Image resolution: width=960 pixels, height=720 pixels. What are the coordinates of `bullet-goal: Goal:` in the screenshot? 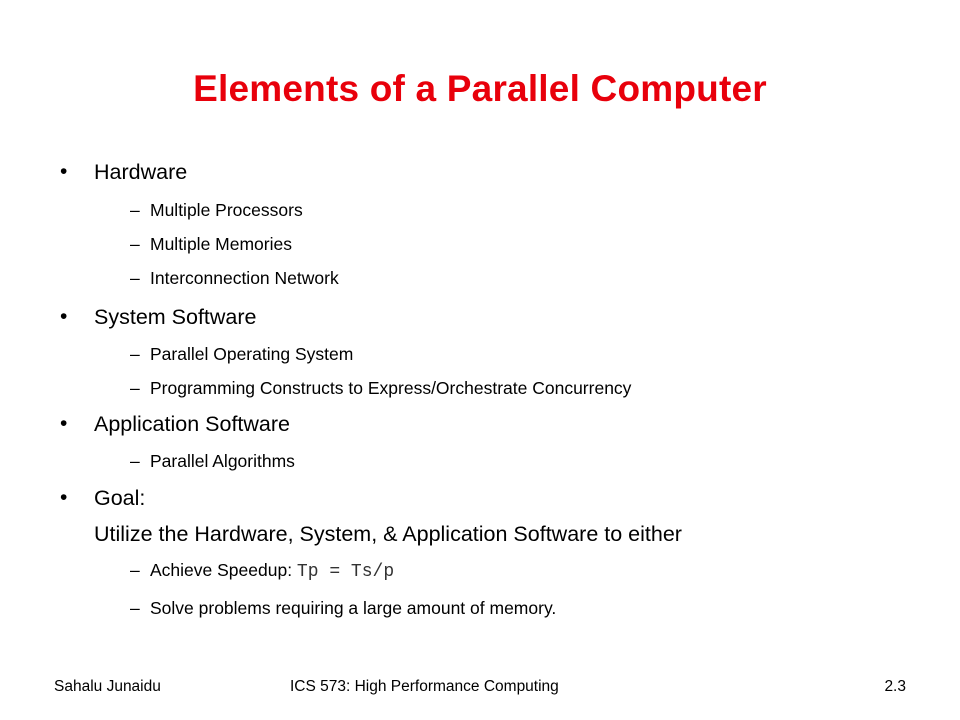 It's located at (120, 498).